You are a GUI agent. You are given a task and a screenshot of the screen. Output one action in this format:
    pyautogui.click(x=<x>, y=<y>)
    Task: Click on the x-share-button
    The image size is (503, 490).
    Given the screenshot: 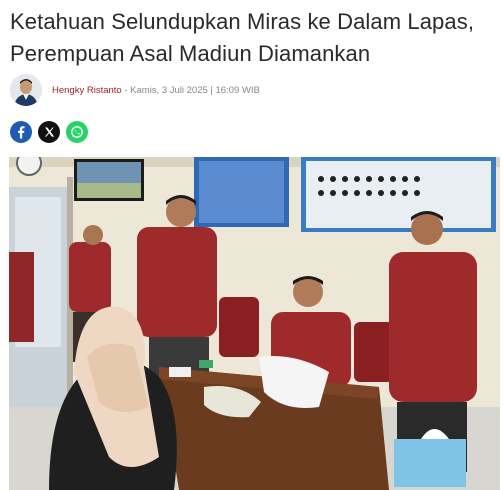 What is the action you would take?
    pyautogui.click(x=49, y=132)
    